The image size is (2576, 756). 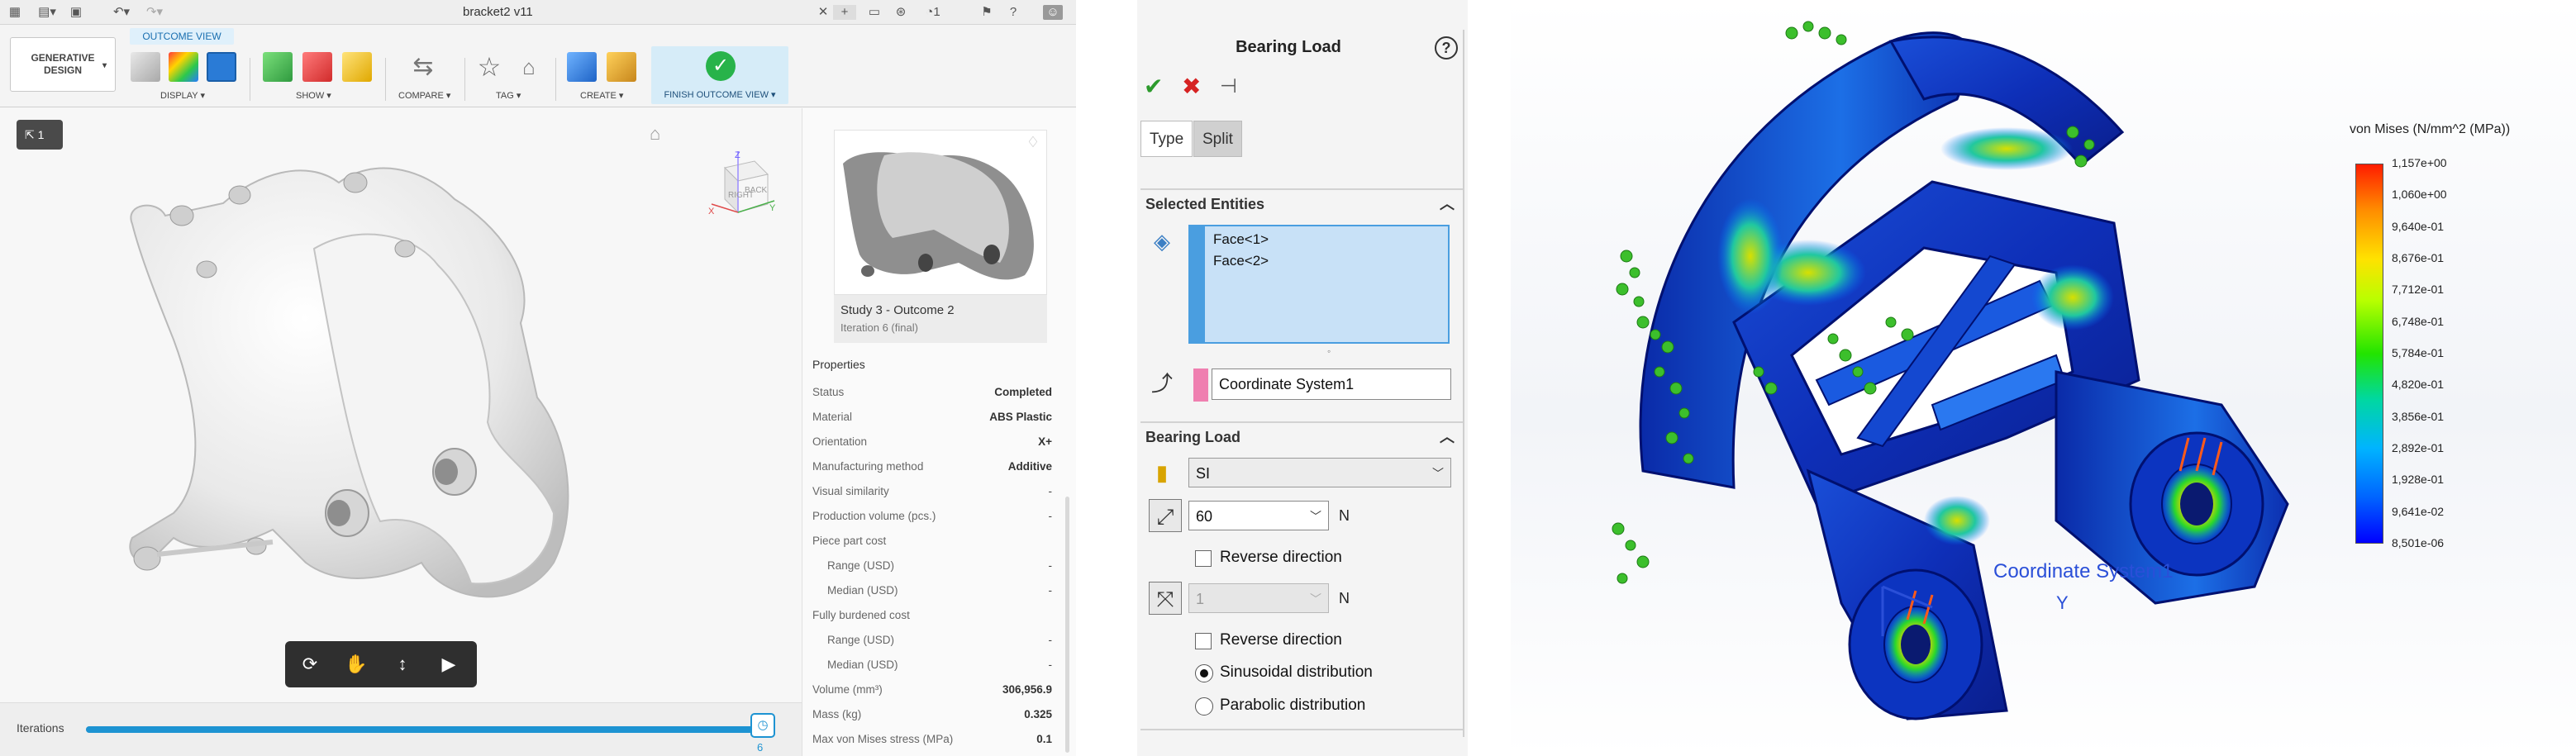 What do you see at coordinates (47, 12) in the screenshot?
I see `file-menu-icon: ▤▾` at bounding box center [47, 12].